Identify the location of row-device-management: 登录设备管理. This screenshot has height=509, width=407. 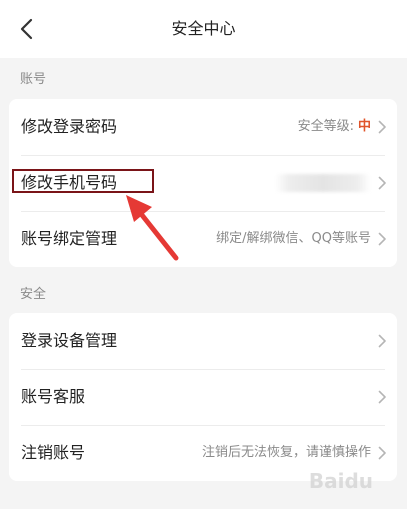
(203, 341).